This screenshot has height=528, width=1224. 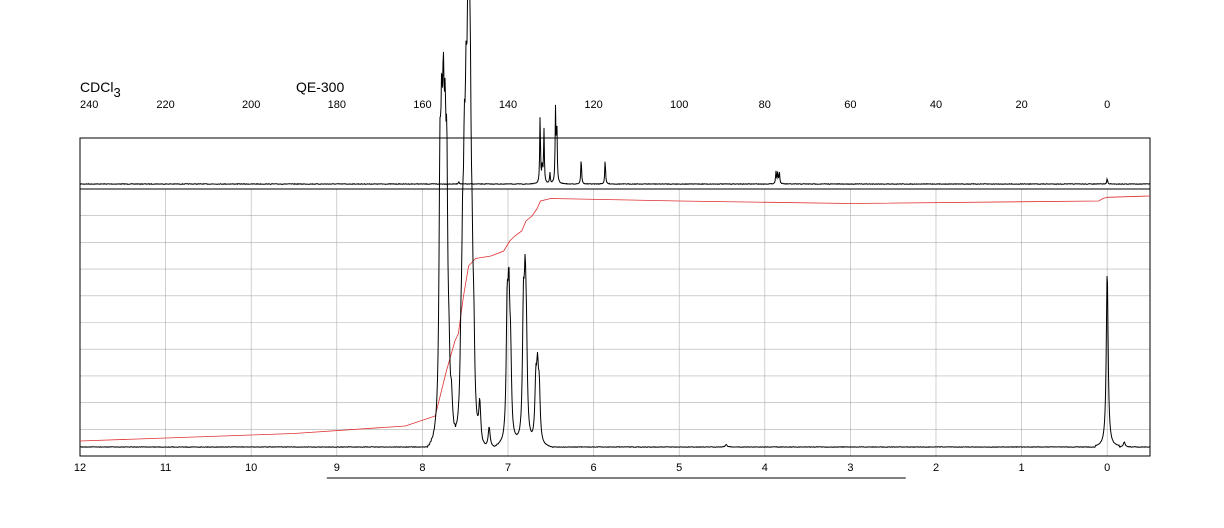 I want to click on solvent-label: CDCl3, so click(x=100, y=89).